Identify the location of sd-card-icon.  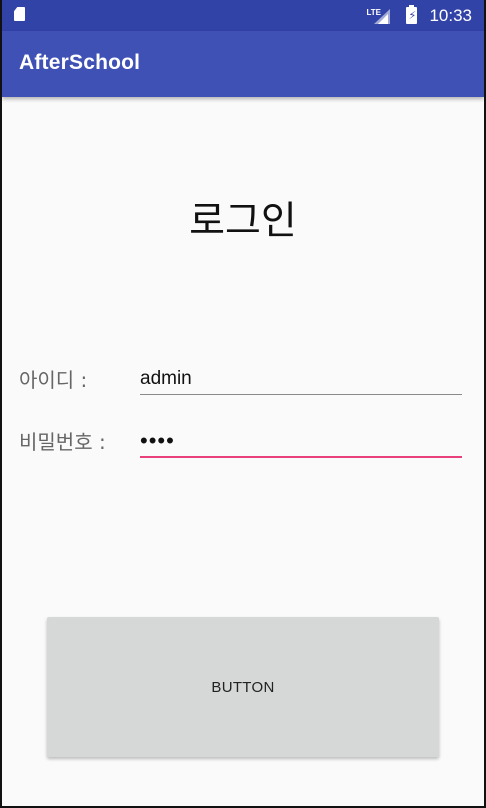
(19, 14).